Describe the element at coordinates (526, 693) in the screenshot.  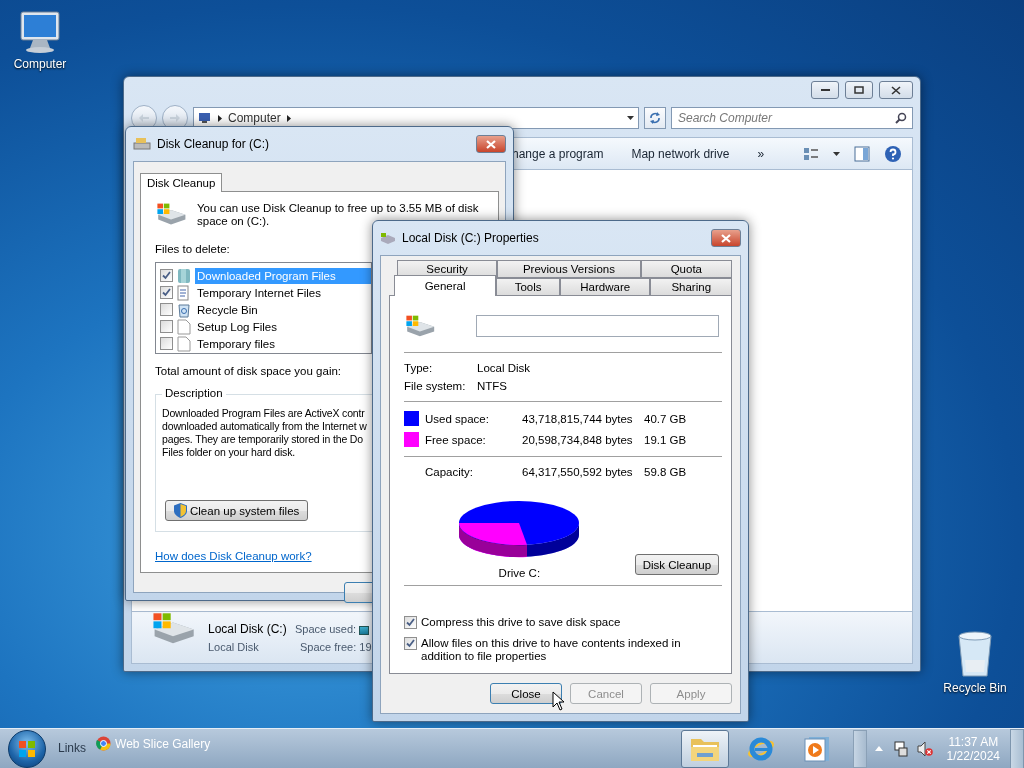
I see `dialog-button: Close` at that location.